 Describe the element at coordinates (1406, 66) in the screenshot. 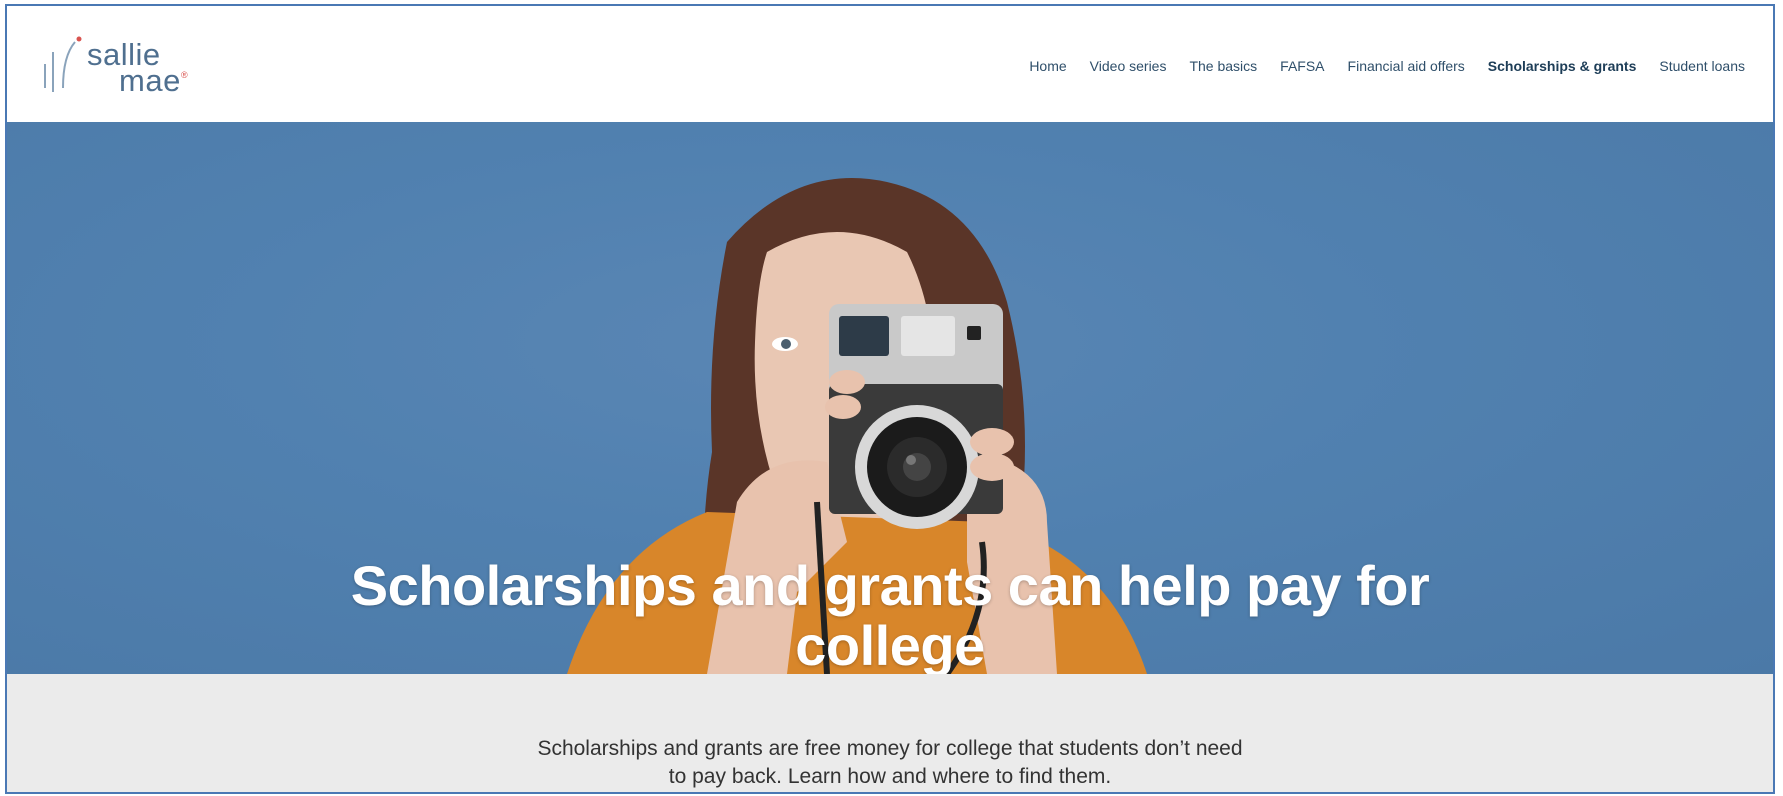

I see `nav-item-financial-aid-offers: Financial aid offers` at that location.